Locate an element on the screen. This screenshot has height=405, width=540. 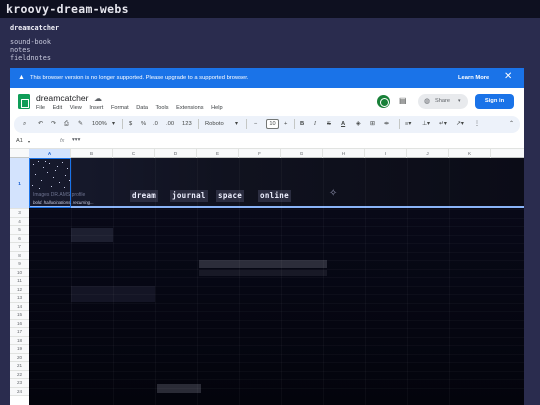
more-icon: ⋮ is located at coordinates (477, 124).